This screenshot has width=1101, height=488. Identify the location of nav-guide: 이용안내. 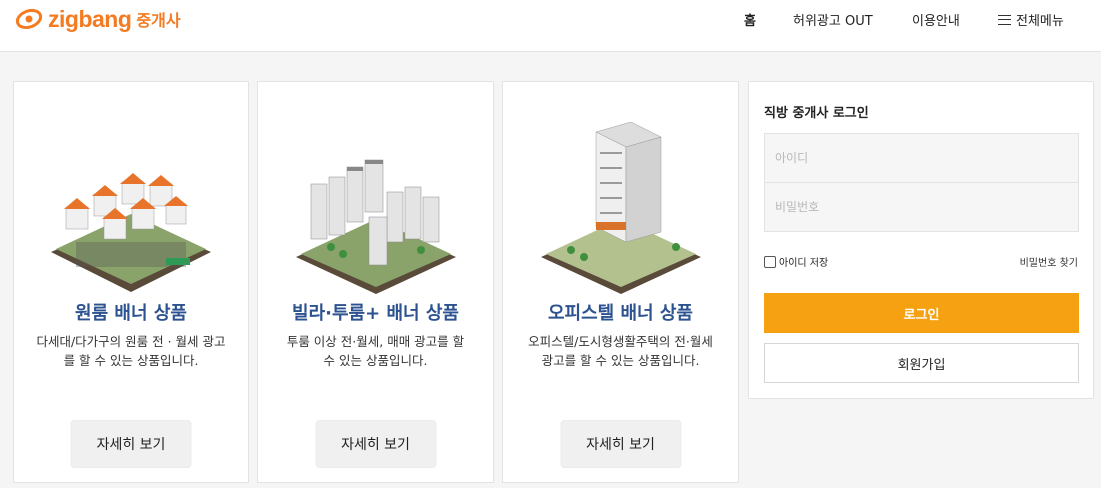
(936, 19).